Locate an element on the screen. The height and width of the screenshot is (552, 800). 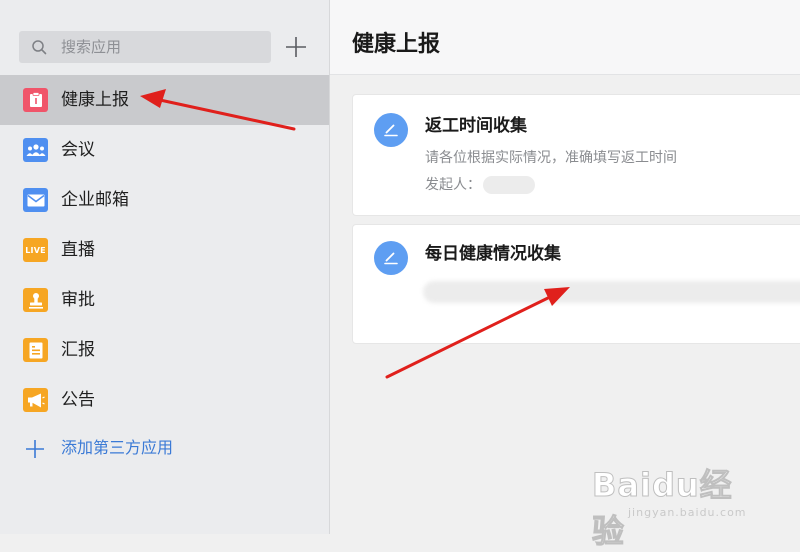
sidebar-item-announcement: 公告 is located at coordinates (164, 400).